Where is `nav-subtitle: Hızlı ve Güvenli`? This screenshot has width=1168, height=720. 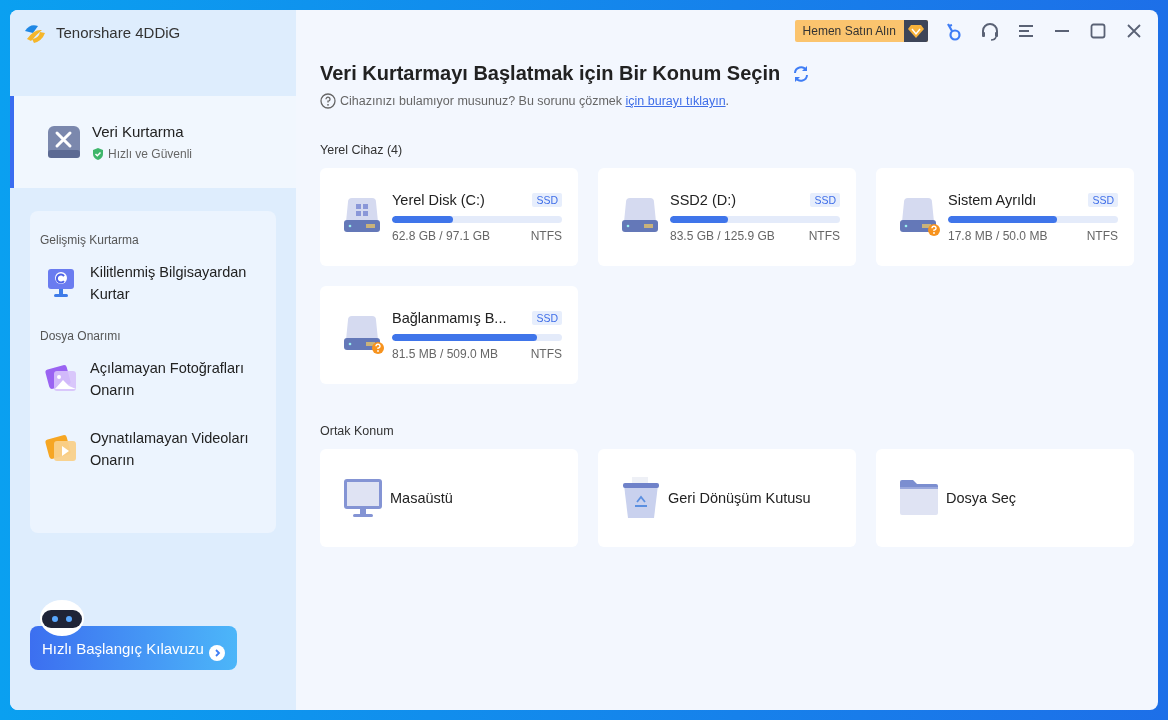 nav-subtitle: Hızlı ve Güvenli is located at coordinates (150, 154).